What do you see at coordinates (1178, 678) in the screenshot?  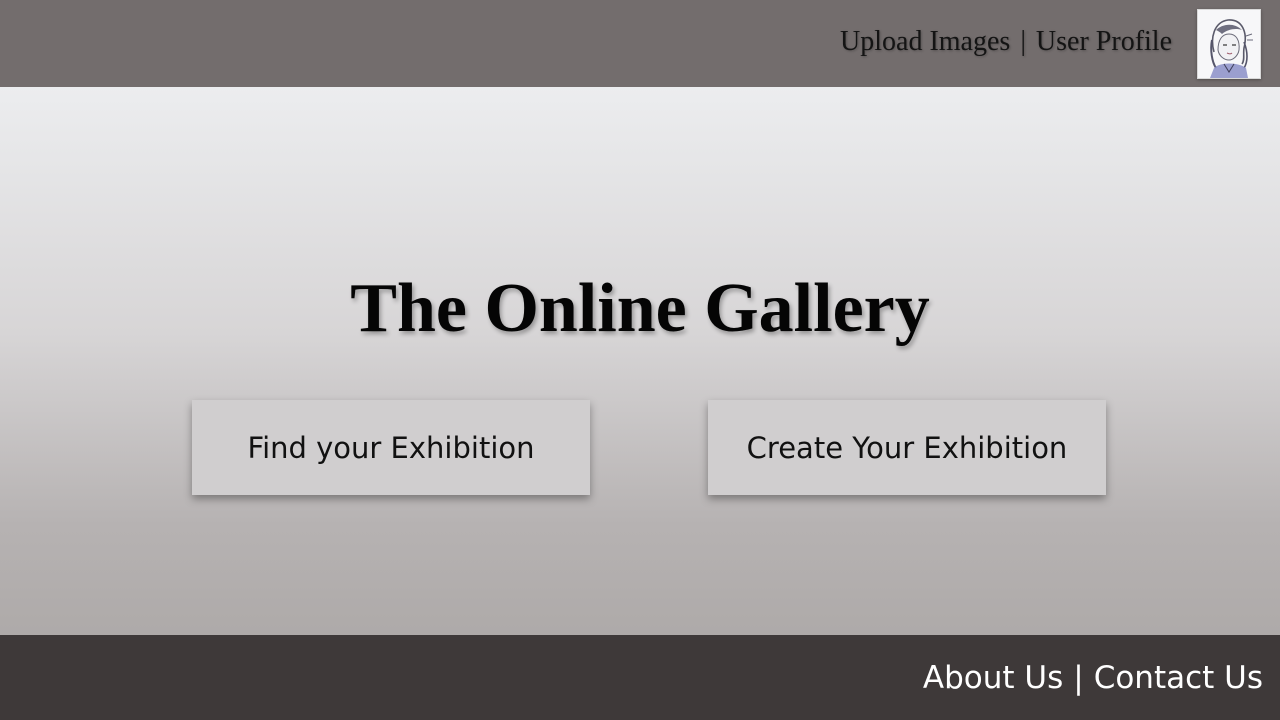 I see `contact-us-link: Contact Us` at bounding box center [1178, 678].